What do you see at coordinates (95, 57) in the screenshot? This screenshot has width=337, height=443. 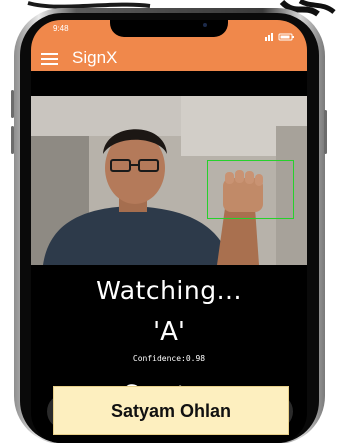 I see `app-title: SignX` at bounding box center [95, 57].